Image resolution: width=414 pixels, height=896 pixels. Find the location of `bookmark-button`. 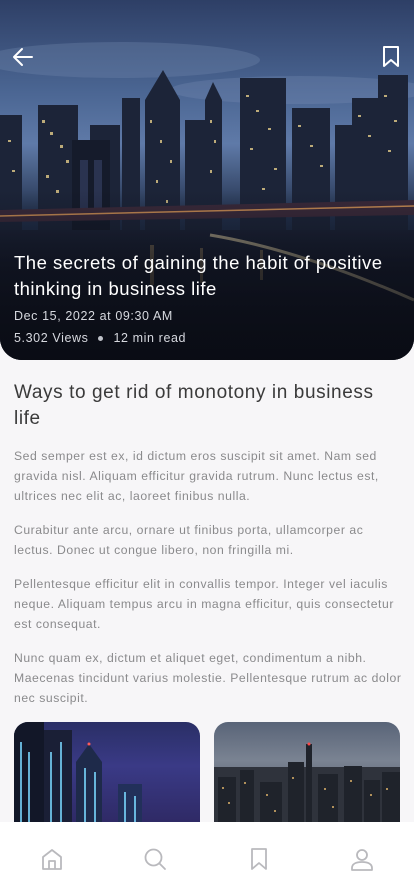

bookmark-button is located at coordinates (391, 57).